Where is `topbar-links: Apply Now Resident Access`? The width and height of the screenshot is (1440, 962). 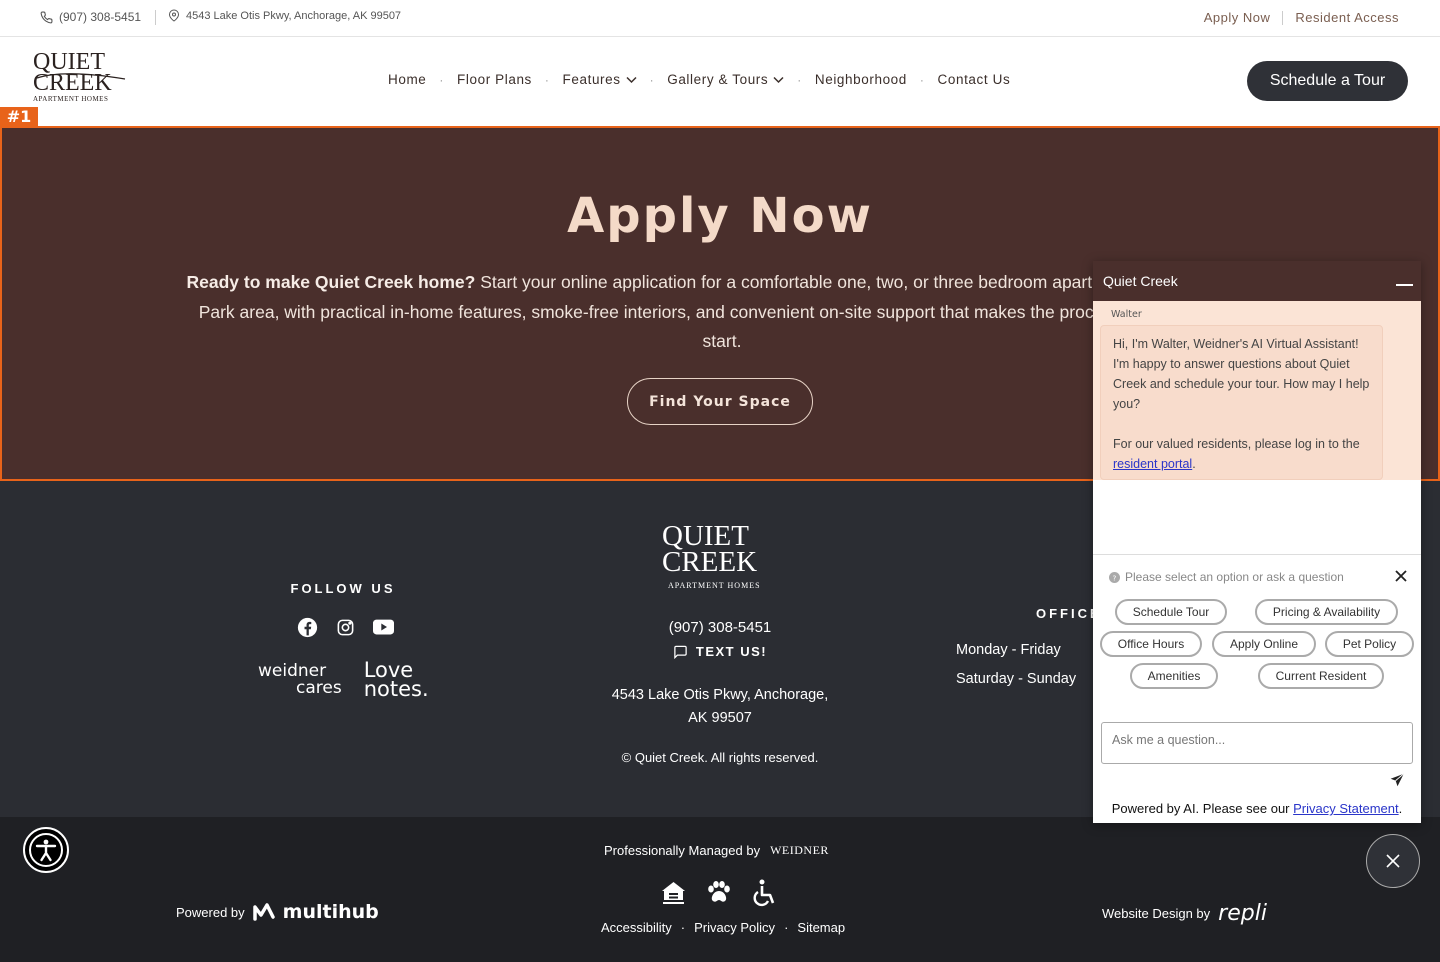
topbar-links: Apply Now Resident Access is located at coordinates (1301, 17).